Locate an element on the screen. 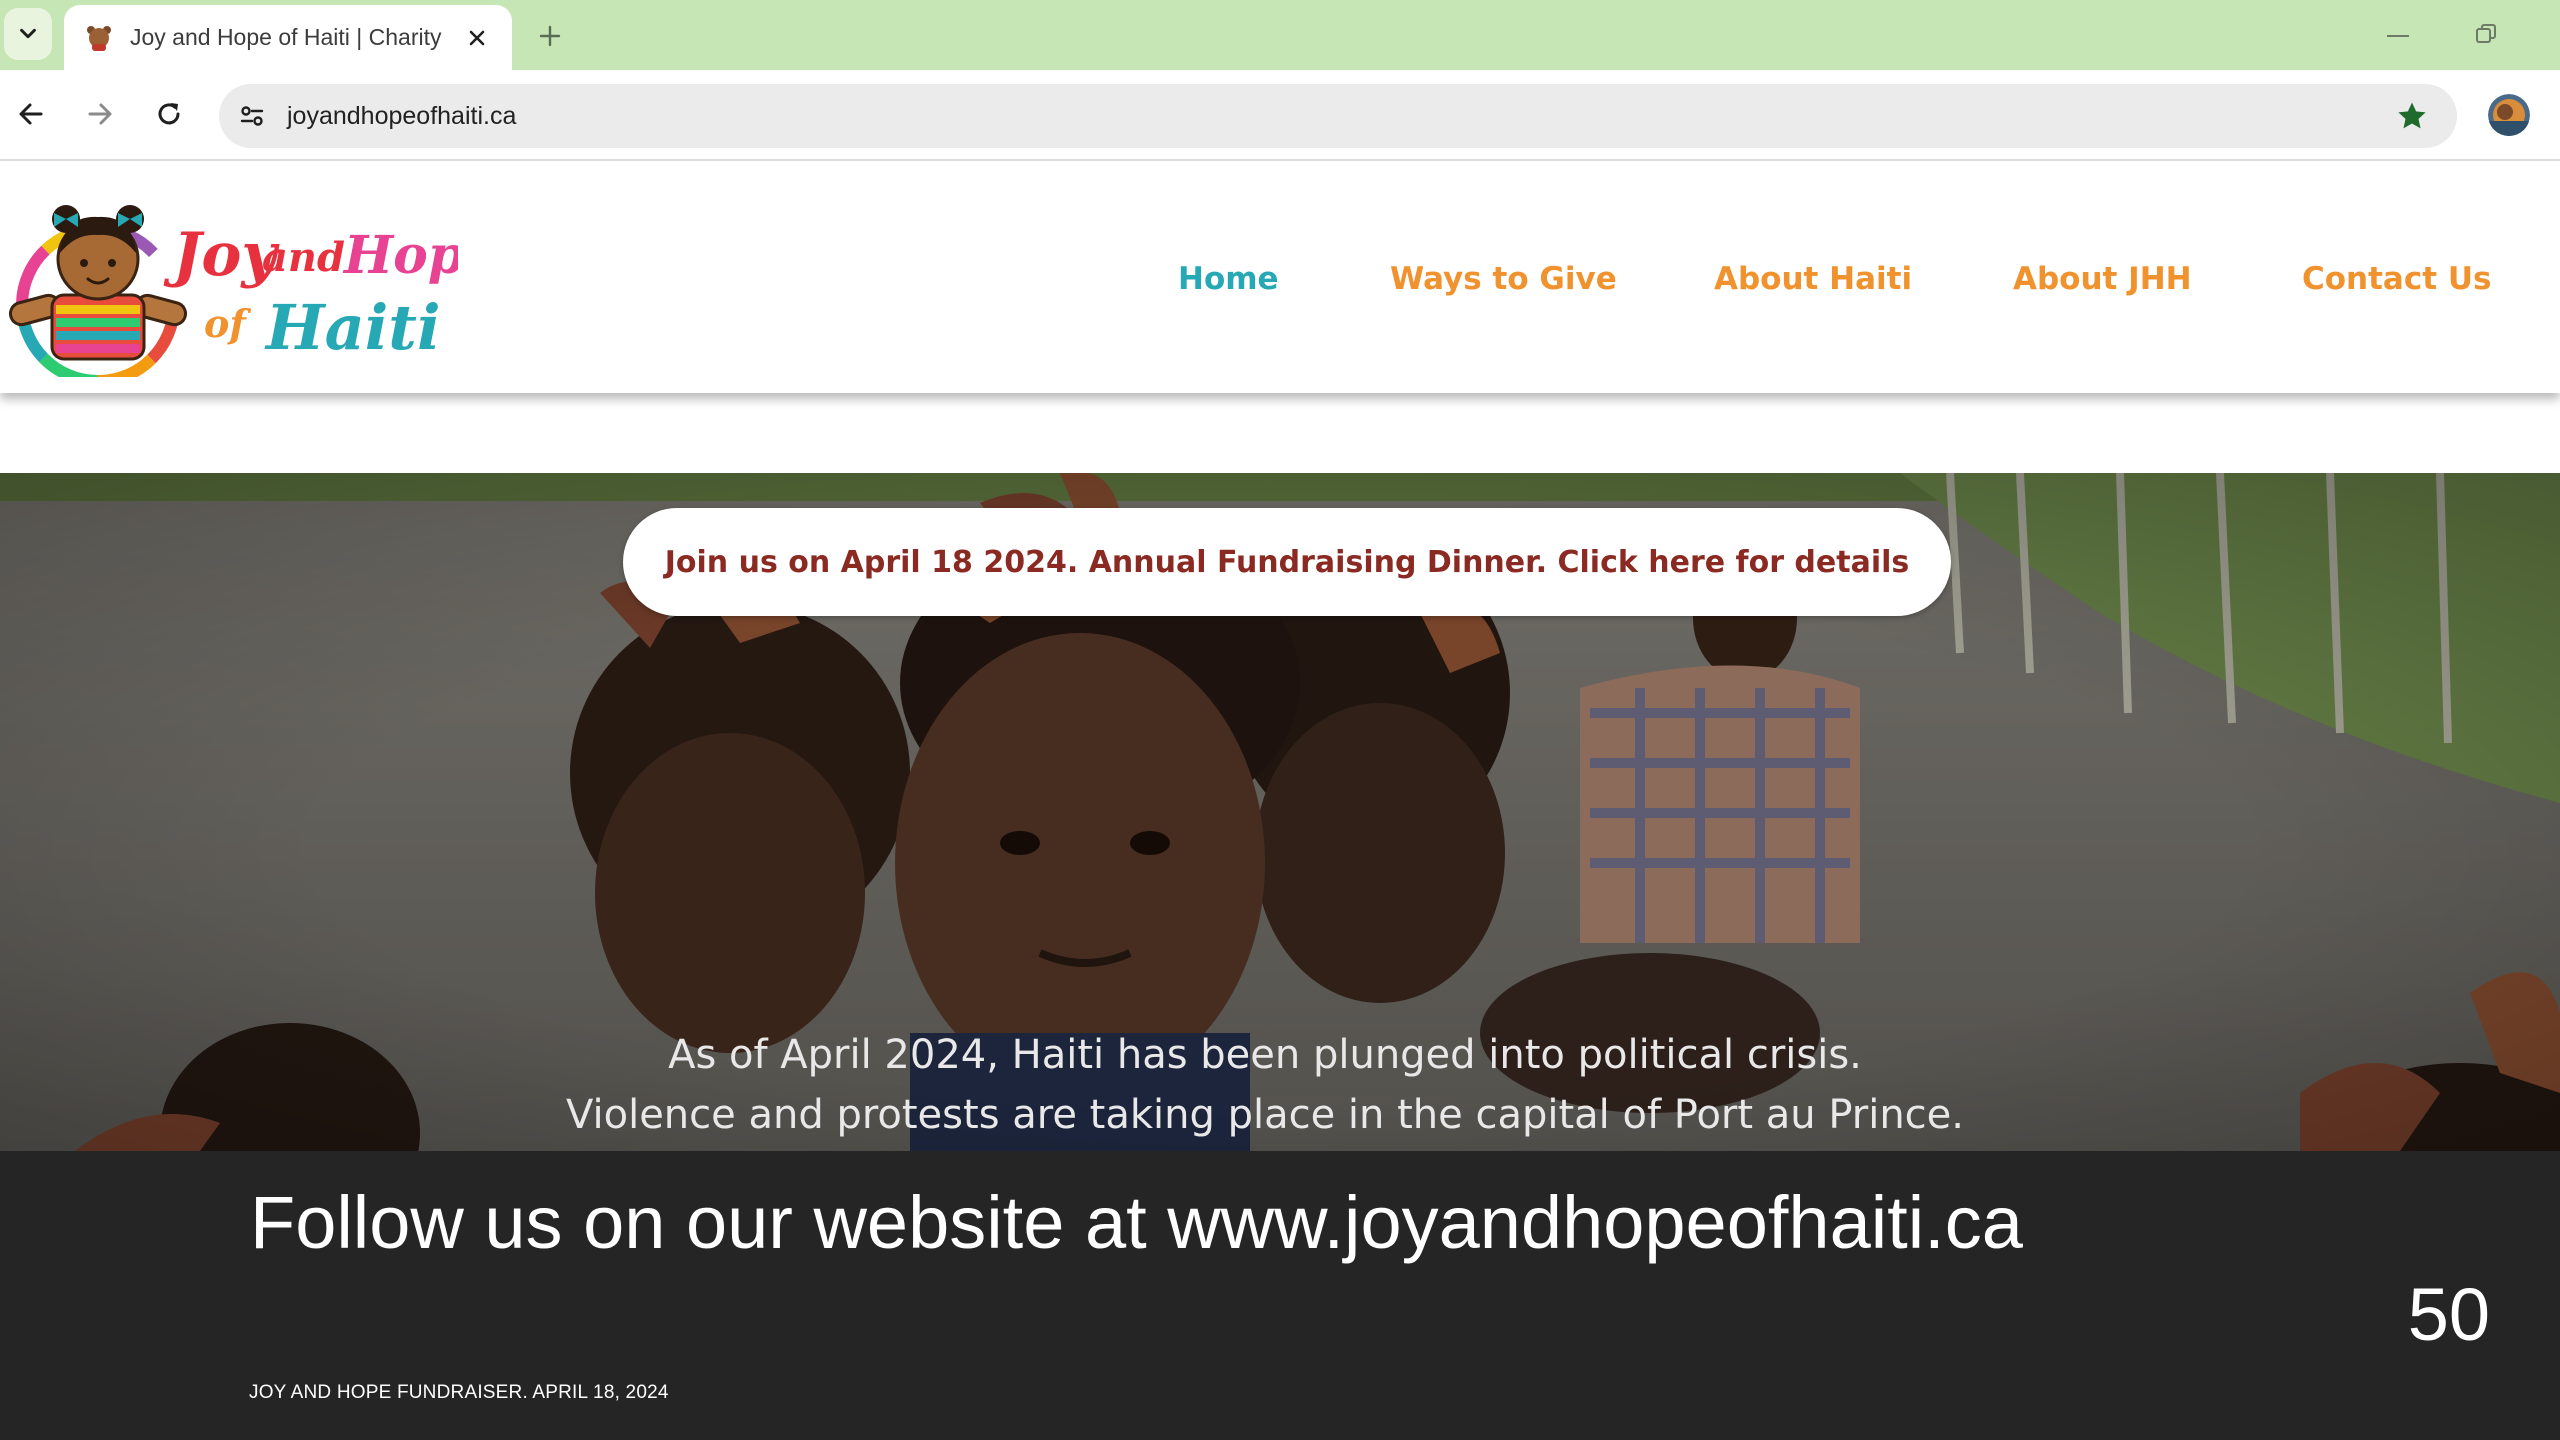 Image resolution: width=2560 pixels, height=1440 pixels. minimize-icon is located at coordinates (2398, 36).